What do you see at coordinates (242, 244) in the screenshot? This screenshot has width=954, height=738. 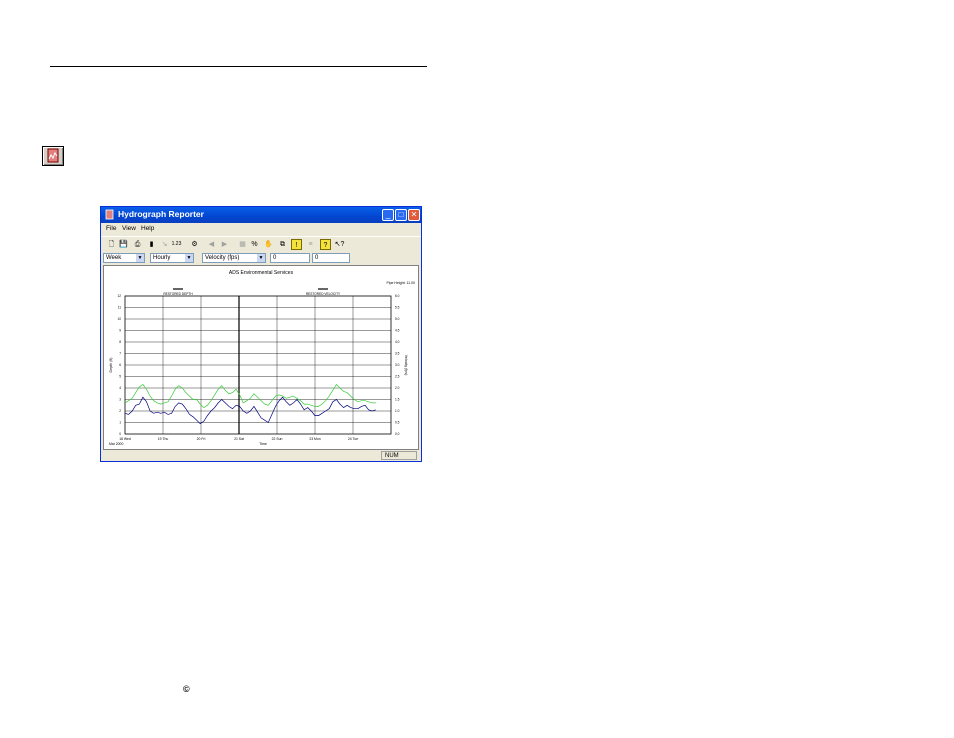 I see `grid-icon: ▦` at bounding box center [242, 244].